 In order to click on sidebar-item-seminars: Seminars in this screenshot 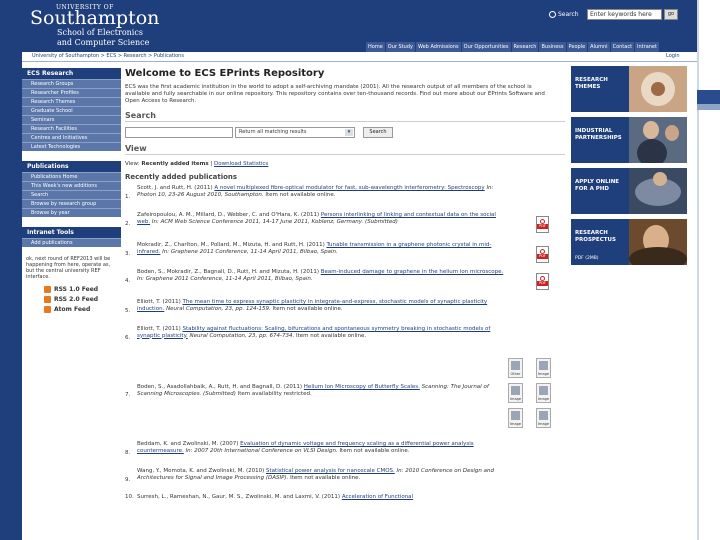, I will do `click(71, 119)`.